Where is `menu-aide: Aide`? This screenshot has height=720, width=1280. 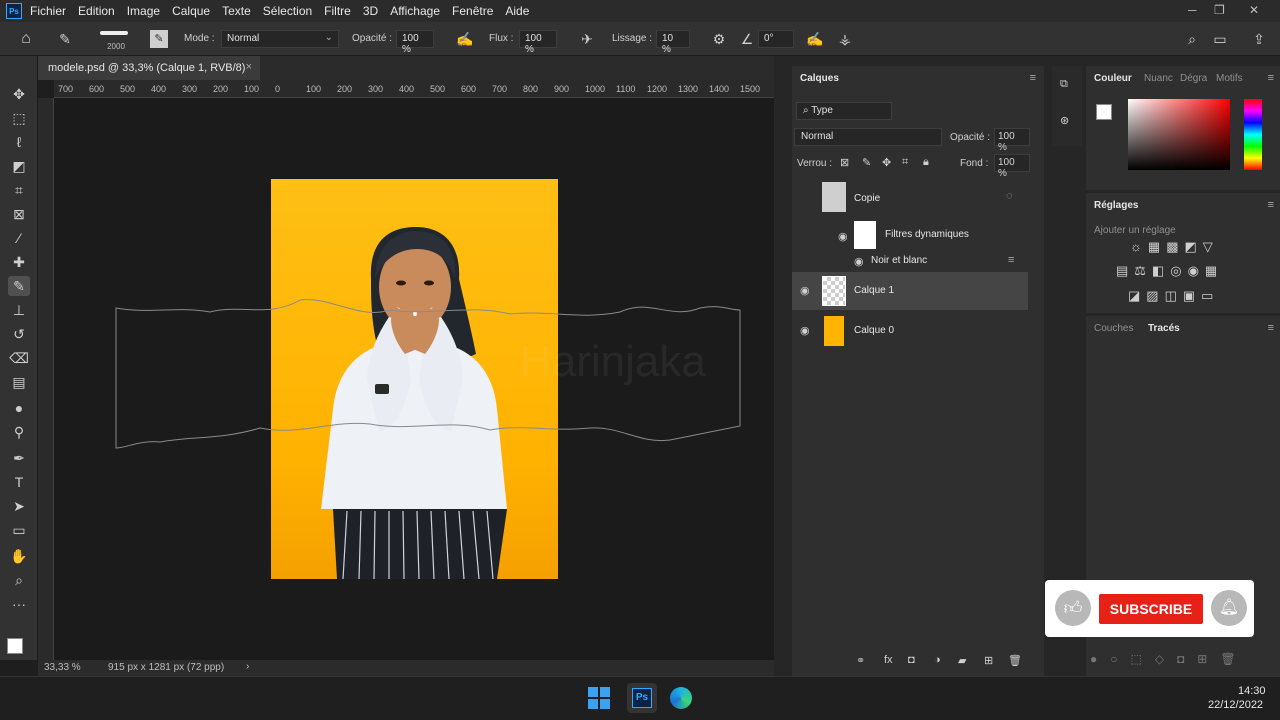
menu-aide: Aide is located at coordinates (517, 11).